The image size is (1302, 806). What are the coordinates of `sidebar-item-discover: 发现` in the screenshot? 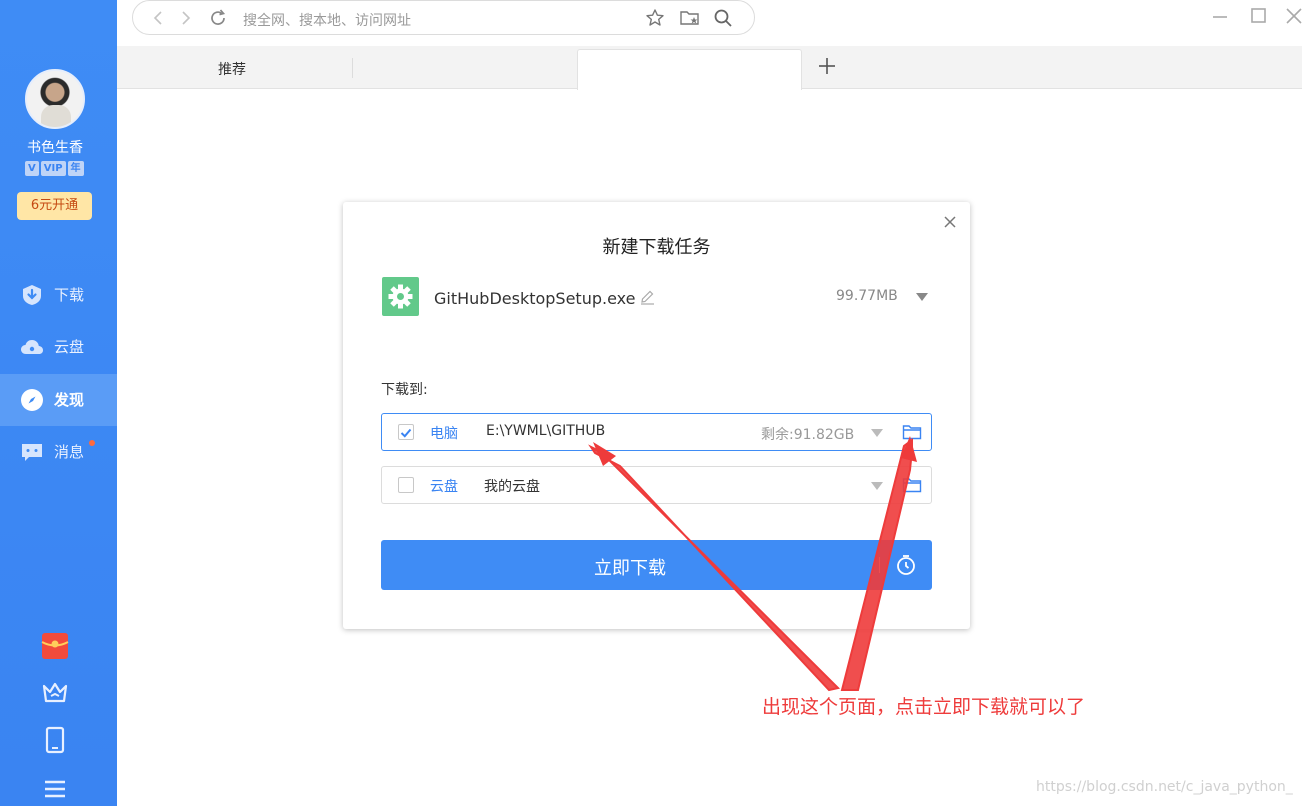 It's located at (58, 400).